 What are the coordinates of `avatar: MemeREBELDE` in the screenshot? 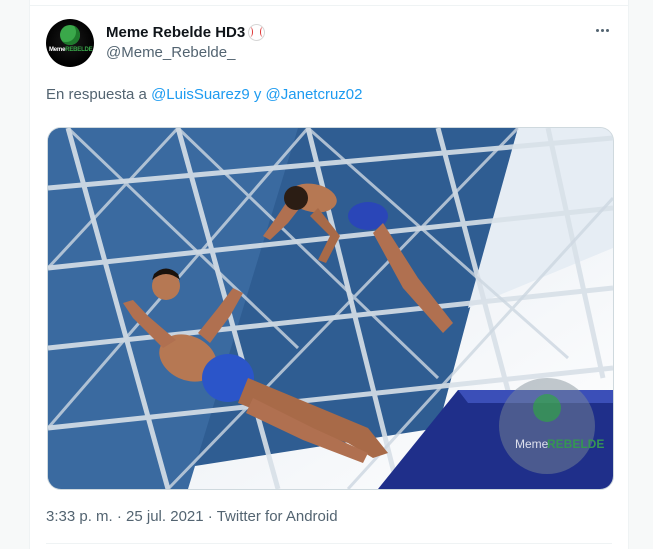 It's located at (70, 43).